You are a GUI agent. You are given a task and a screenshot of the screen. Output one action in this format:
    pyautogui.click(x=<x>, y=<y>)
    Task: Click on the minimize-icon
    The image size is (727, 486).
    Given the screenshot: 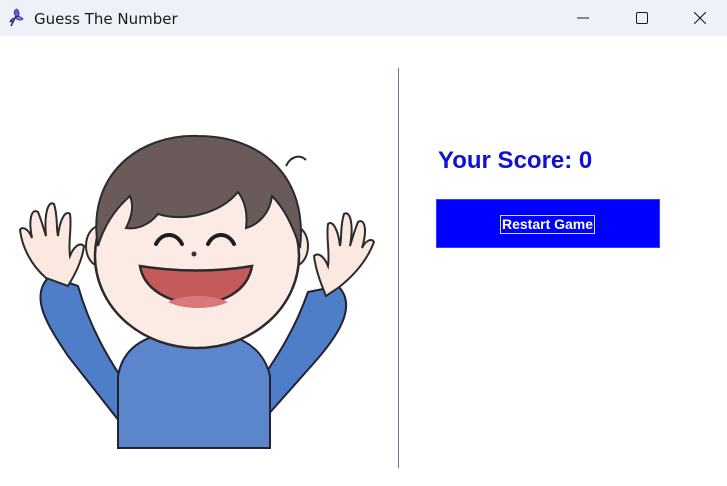 What is the action you would take?
    pyautogui.click(x=583, y=18)
    